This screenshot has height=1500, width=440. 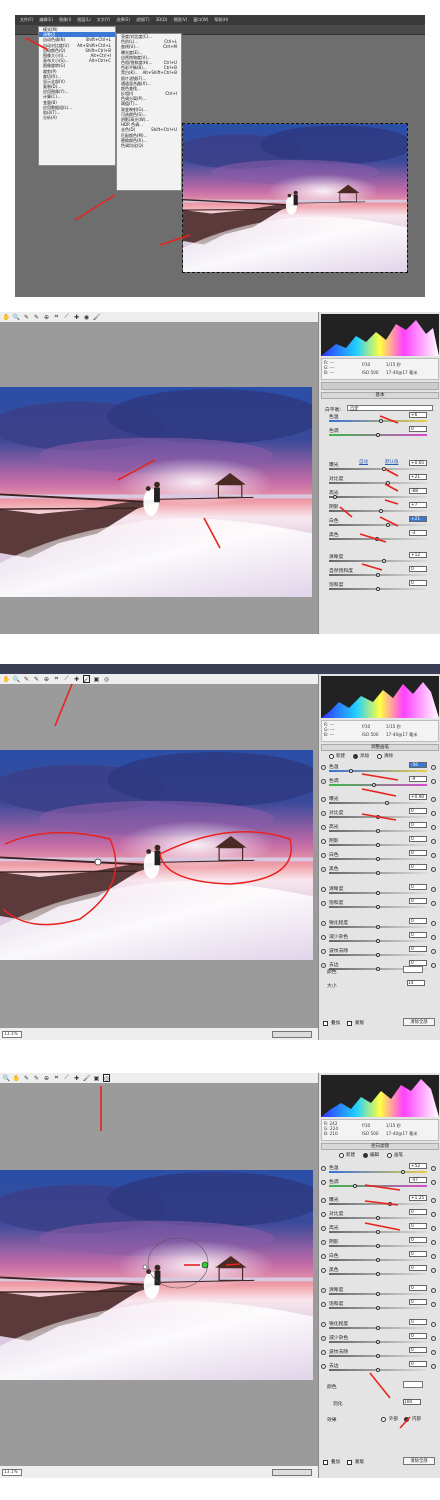 What do you see at coordinates (104, 20) in the screenshot?
I see `menubar-item: 文字(Y)` at bounding box center [104, 20].